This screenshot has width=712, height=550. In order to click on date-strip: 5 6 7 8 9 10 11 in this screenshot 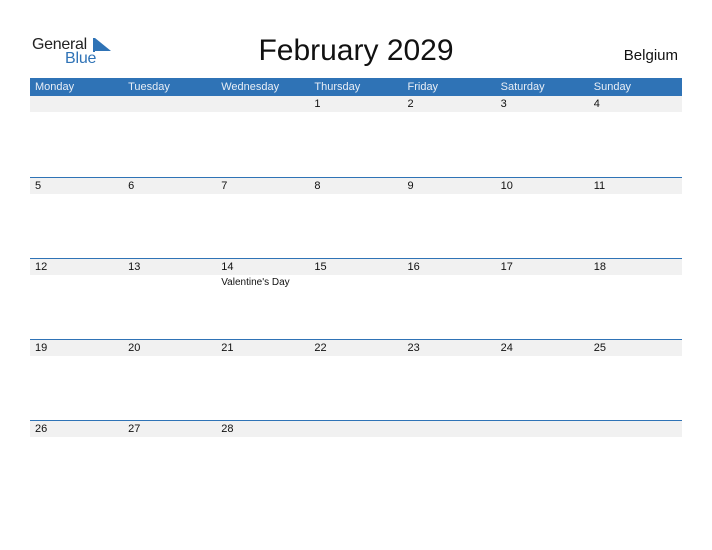, I will do `click(356, 186)`.